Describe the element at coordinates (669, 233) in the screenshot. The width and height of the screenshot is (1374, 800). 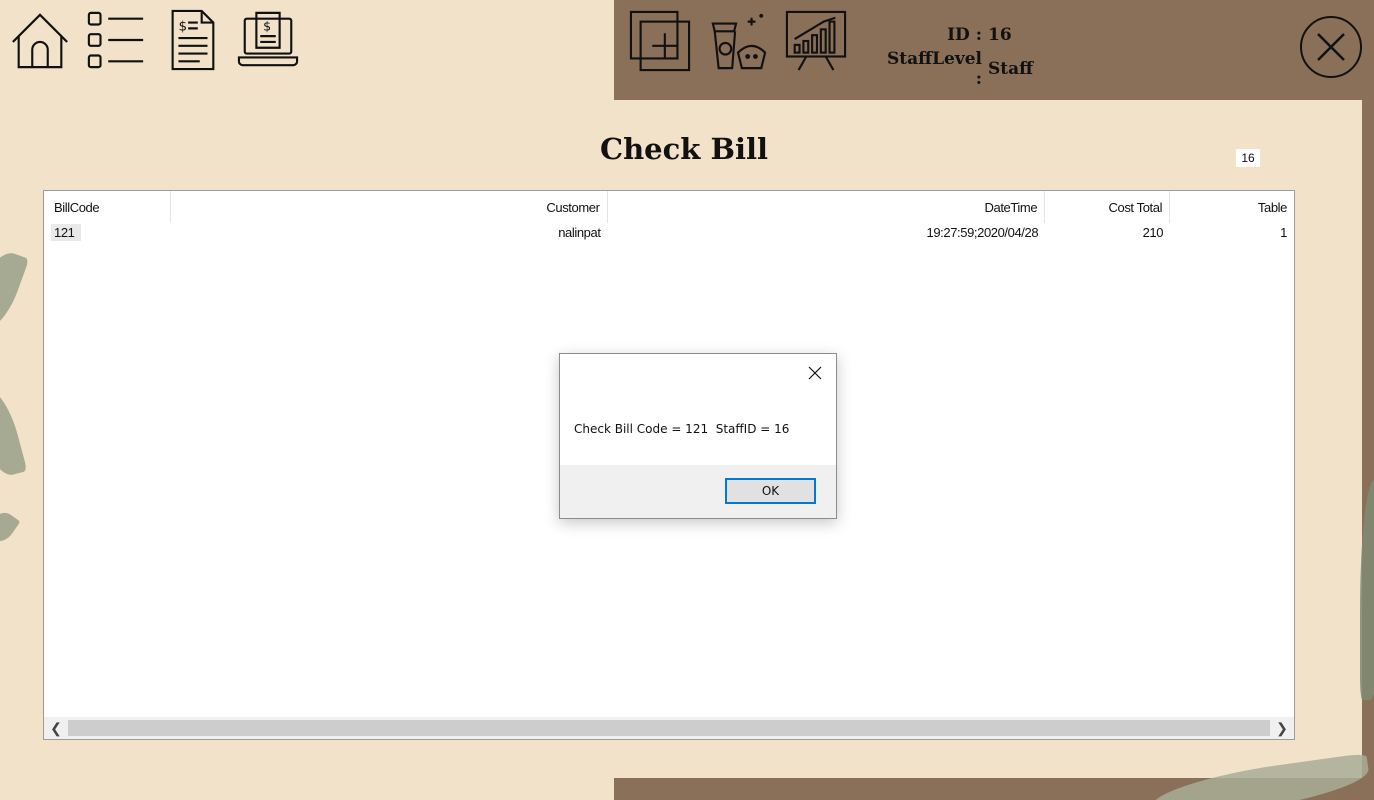
I see `table-row: 121 nalinpat 19:27:59;2020/04/28 210 1` at that location.